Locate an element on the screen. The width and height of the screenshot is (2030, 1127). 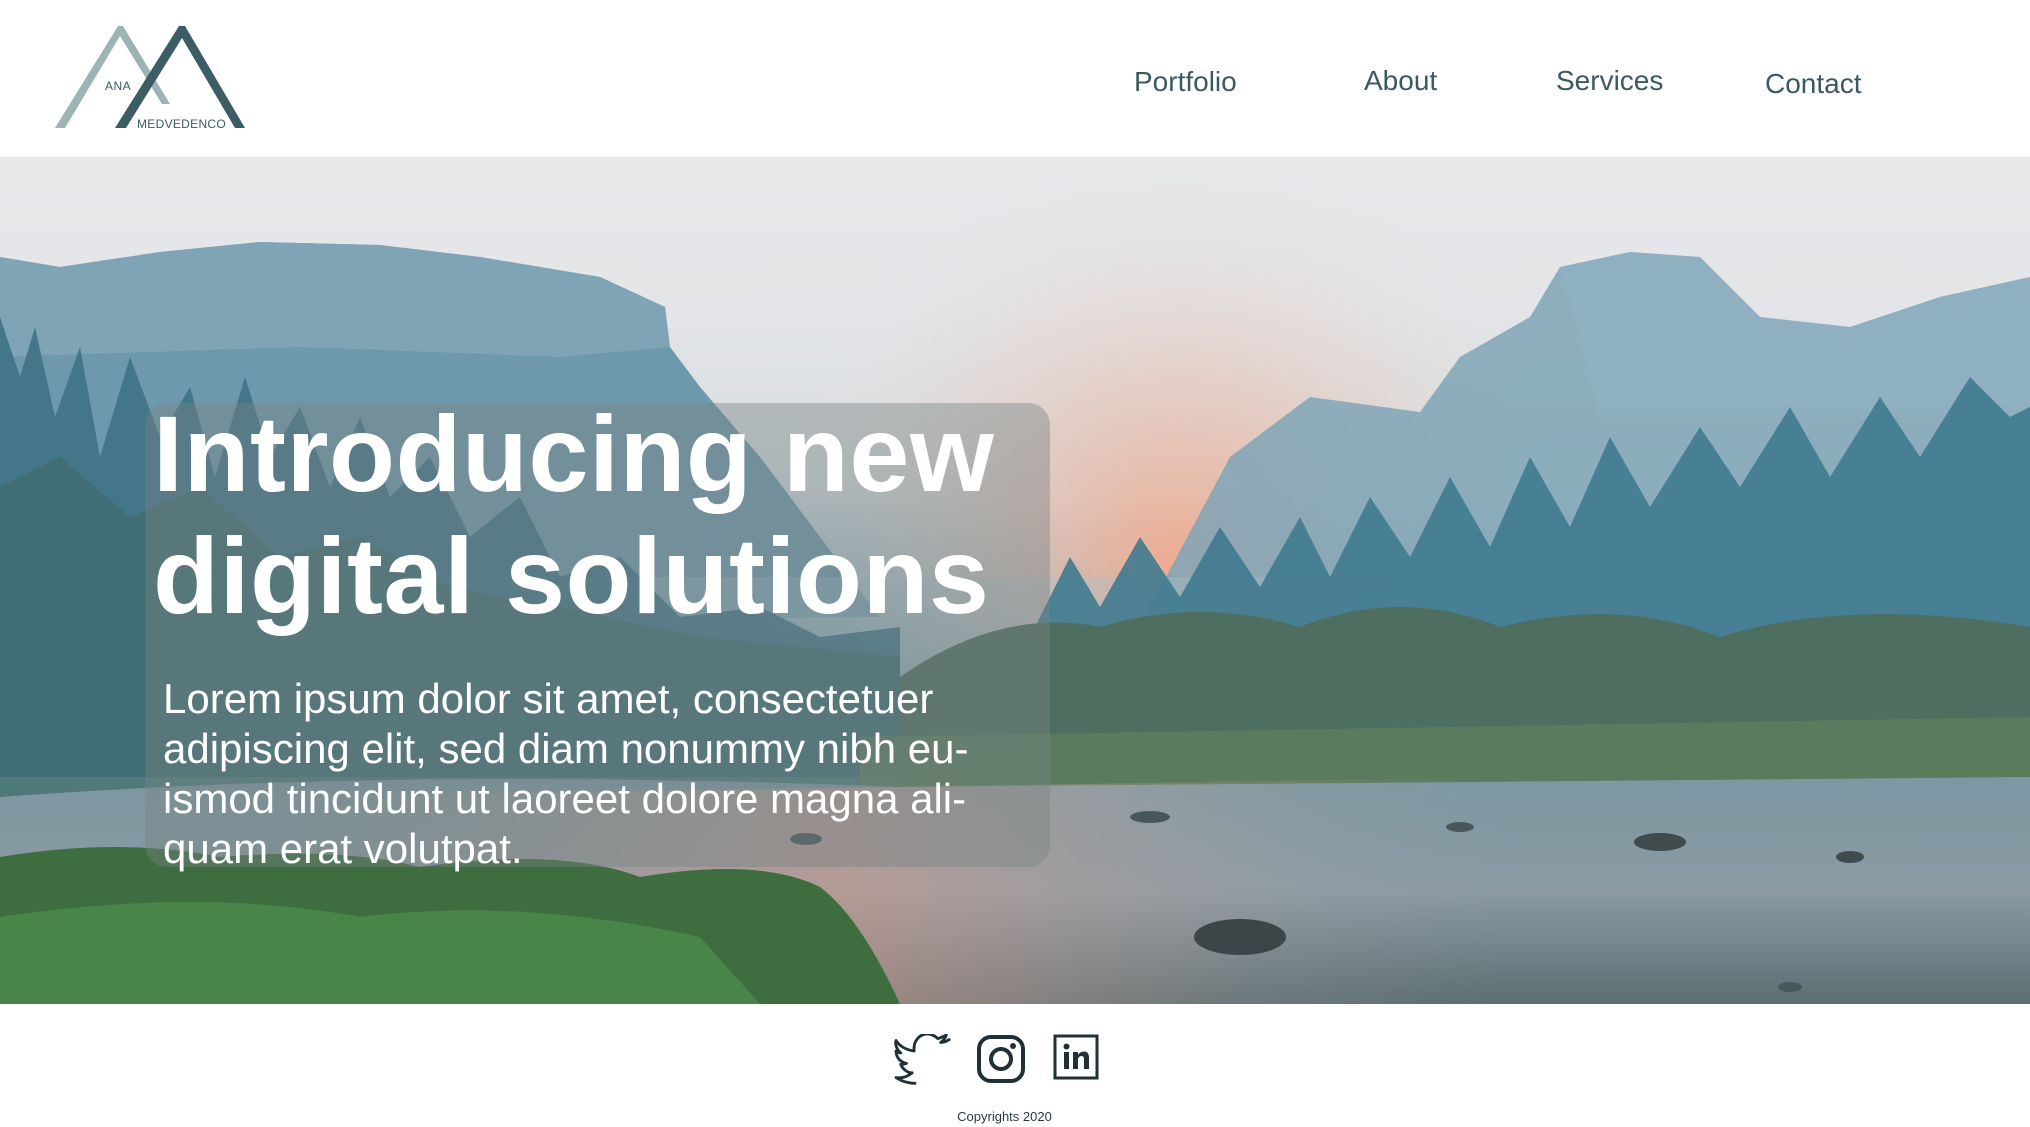
linkedin-icon is located at coordinates (1076, 1059).